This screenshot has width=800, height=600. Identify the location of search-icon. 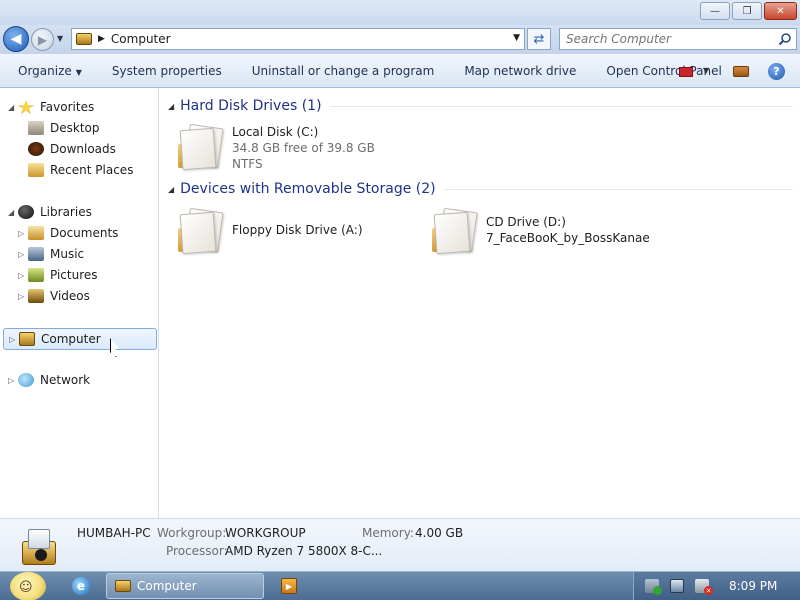
(785, 39).